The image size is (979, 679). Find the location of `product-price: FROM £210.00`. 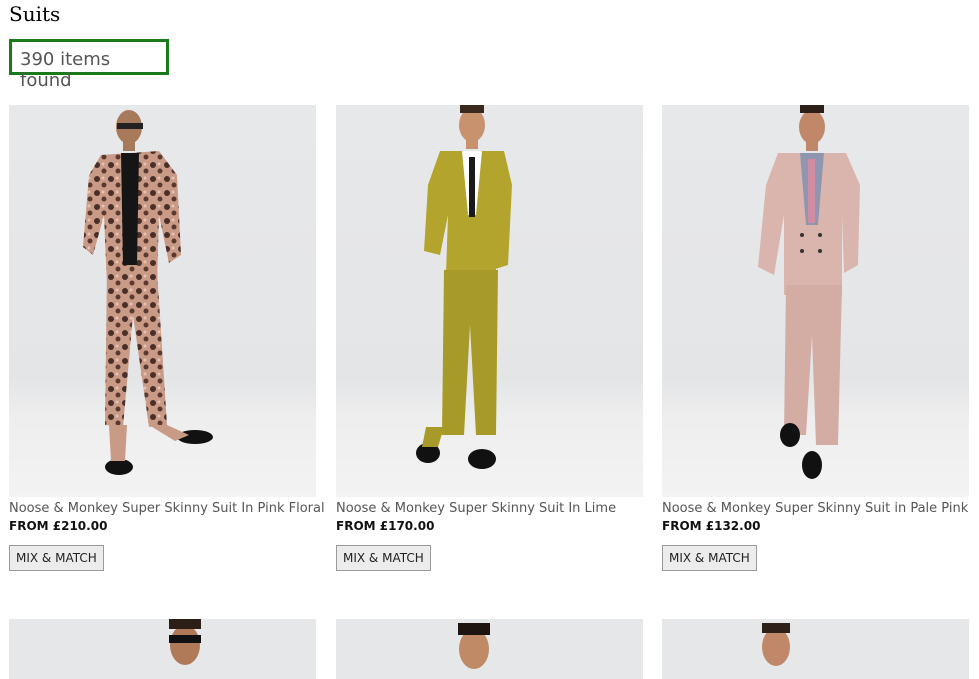

product-price: FROM £210.00 is located at coordinates (58, 526).